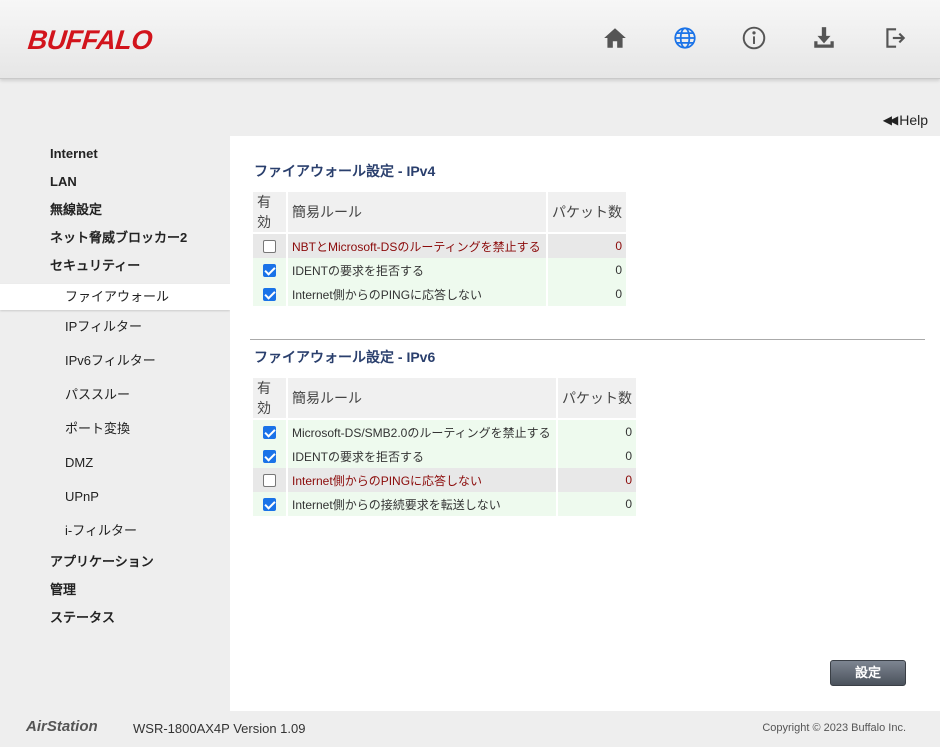 Image resolution: width=940 pixels, height=747 pixels. Describe the element at coordinates (115, 562) in the screenshot. I see `sidebar-item-application: アプリケーション` at that location.